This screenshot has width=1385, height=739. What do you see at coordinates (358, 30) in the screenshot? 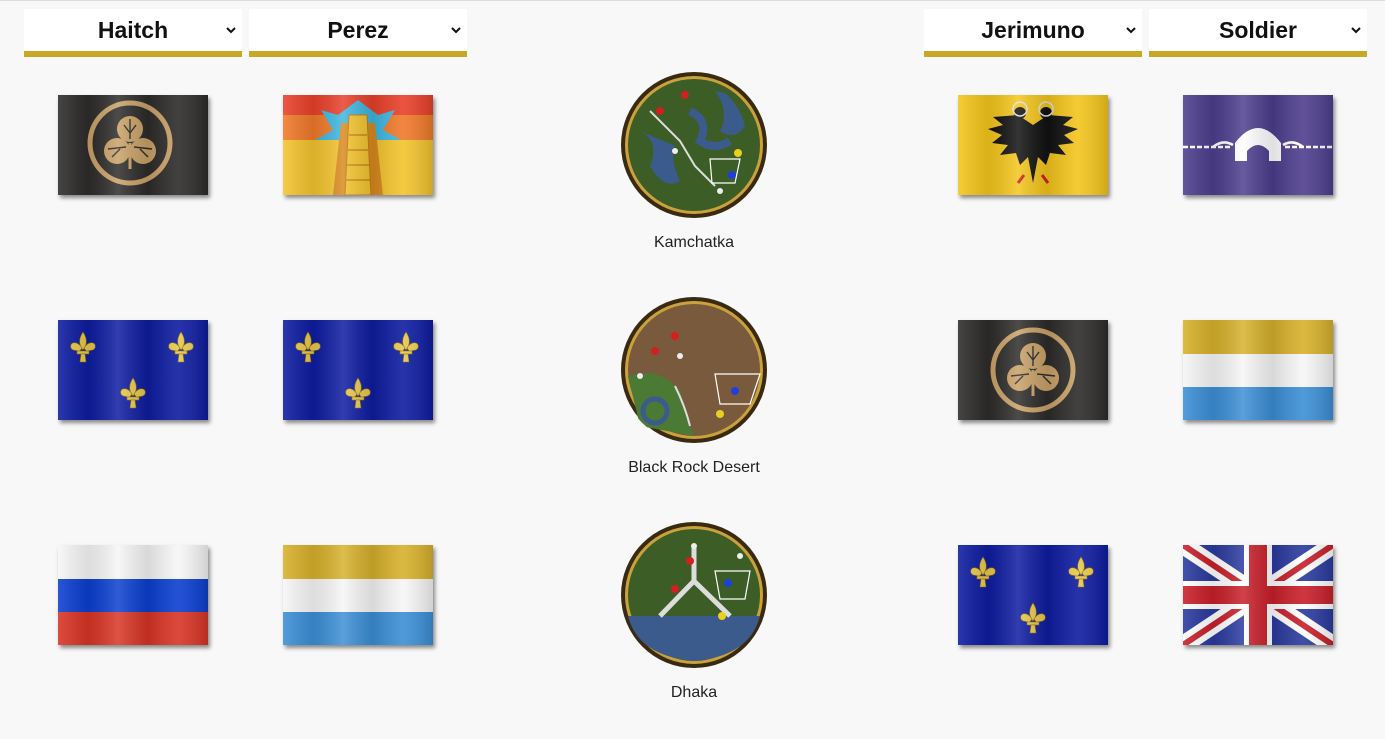
I see `player-name: Perez` at bounding box center [358, 30].